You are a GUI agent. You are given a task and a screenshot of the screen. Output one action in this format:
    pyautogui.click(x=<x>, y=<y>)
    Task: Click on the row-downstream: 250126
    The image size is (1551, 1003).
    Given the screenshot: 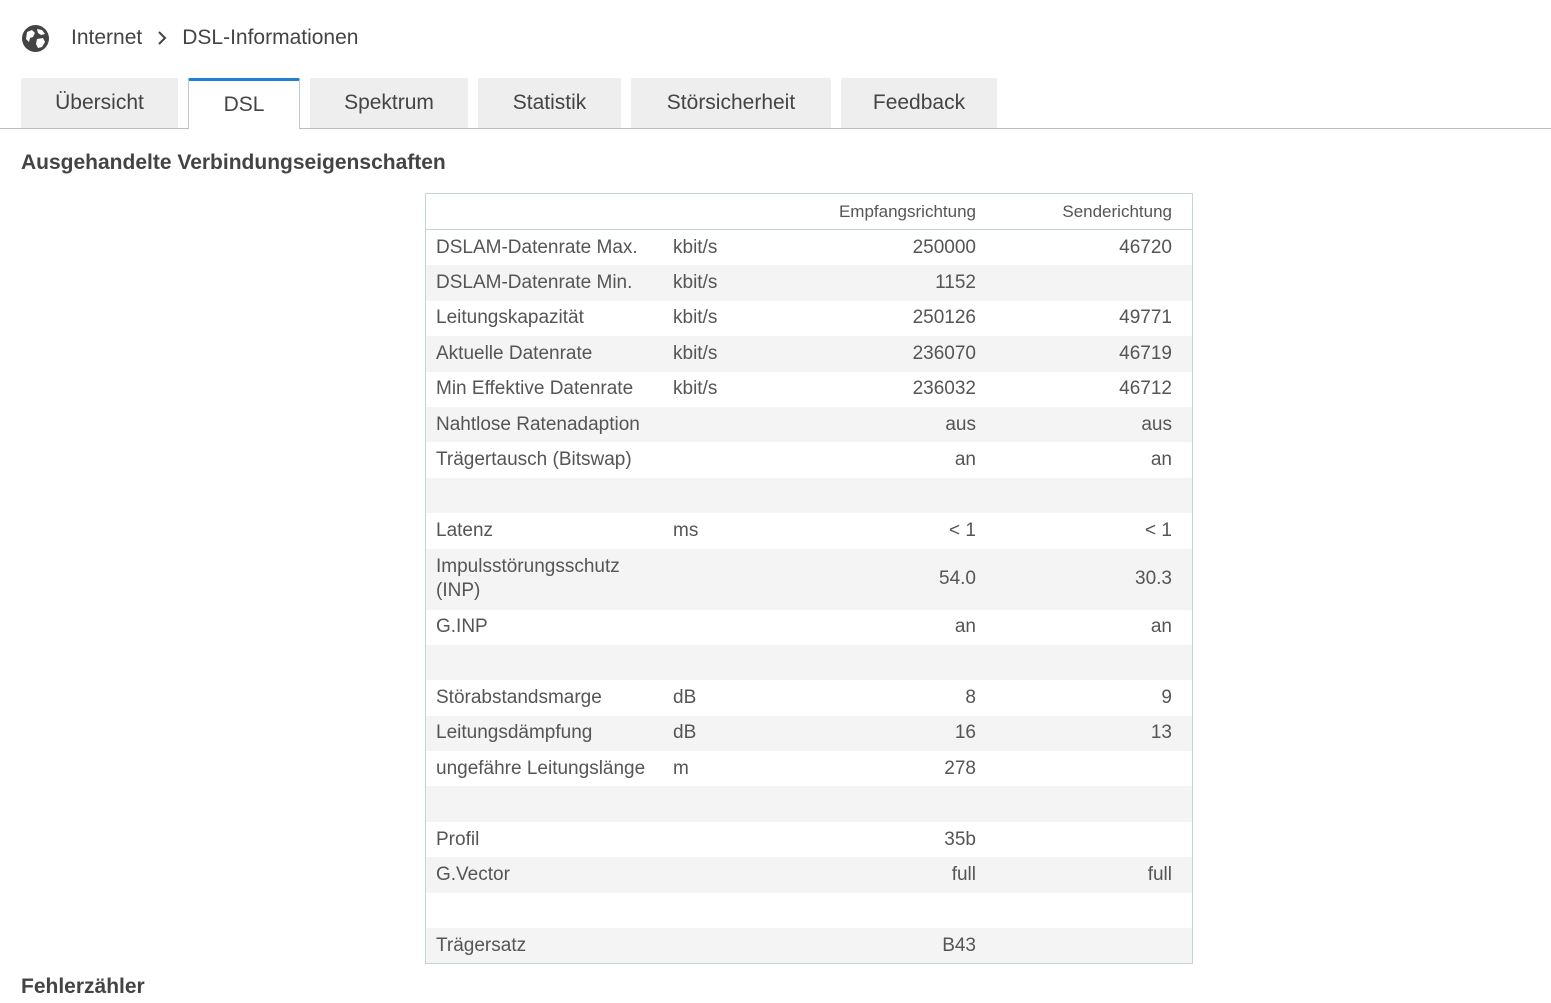 What is the action you would take?
    pyautogui.click(x=944, y=318)
    